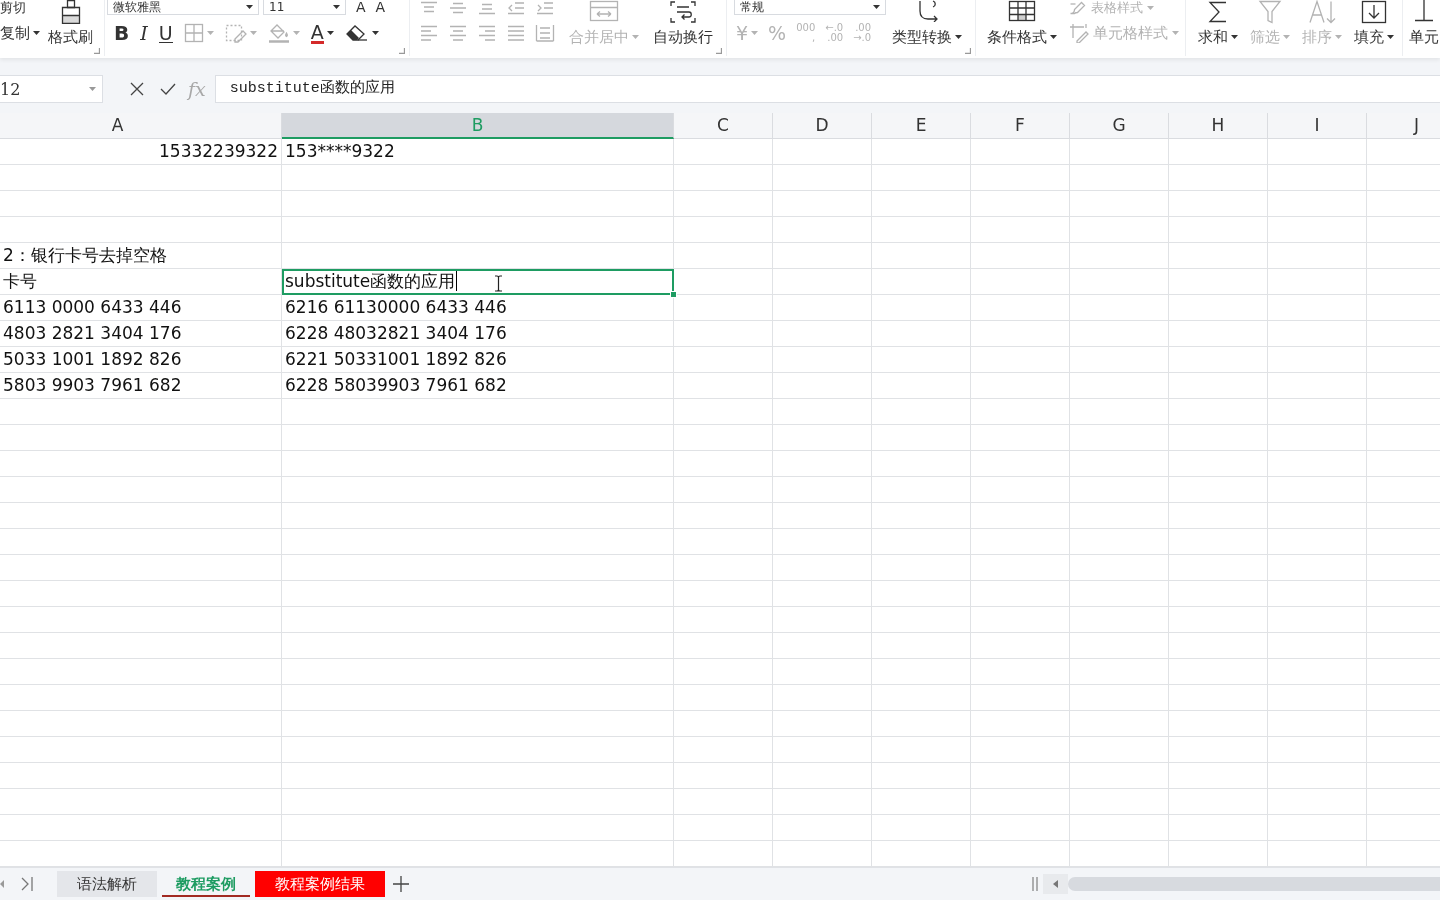  What do you see at coordinates (107, 884) in the screenshot?
I see `sheet-tab: 语法解析` at bounding box center [107, 884].